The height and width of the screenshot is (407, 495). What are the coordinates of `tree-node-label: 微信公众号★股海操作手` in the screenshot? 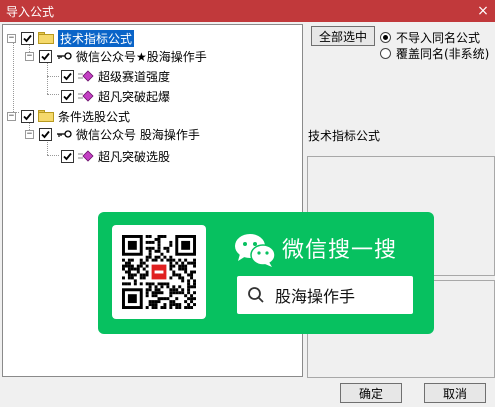 It's located at (141, 56).